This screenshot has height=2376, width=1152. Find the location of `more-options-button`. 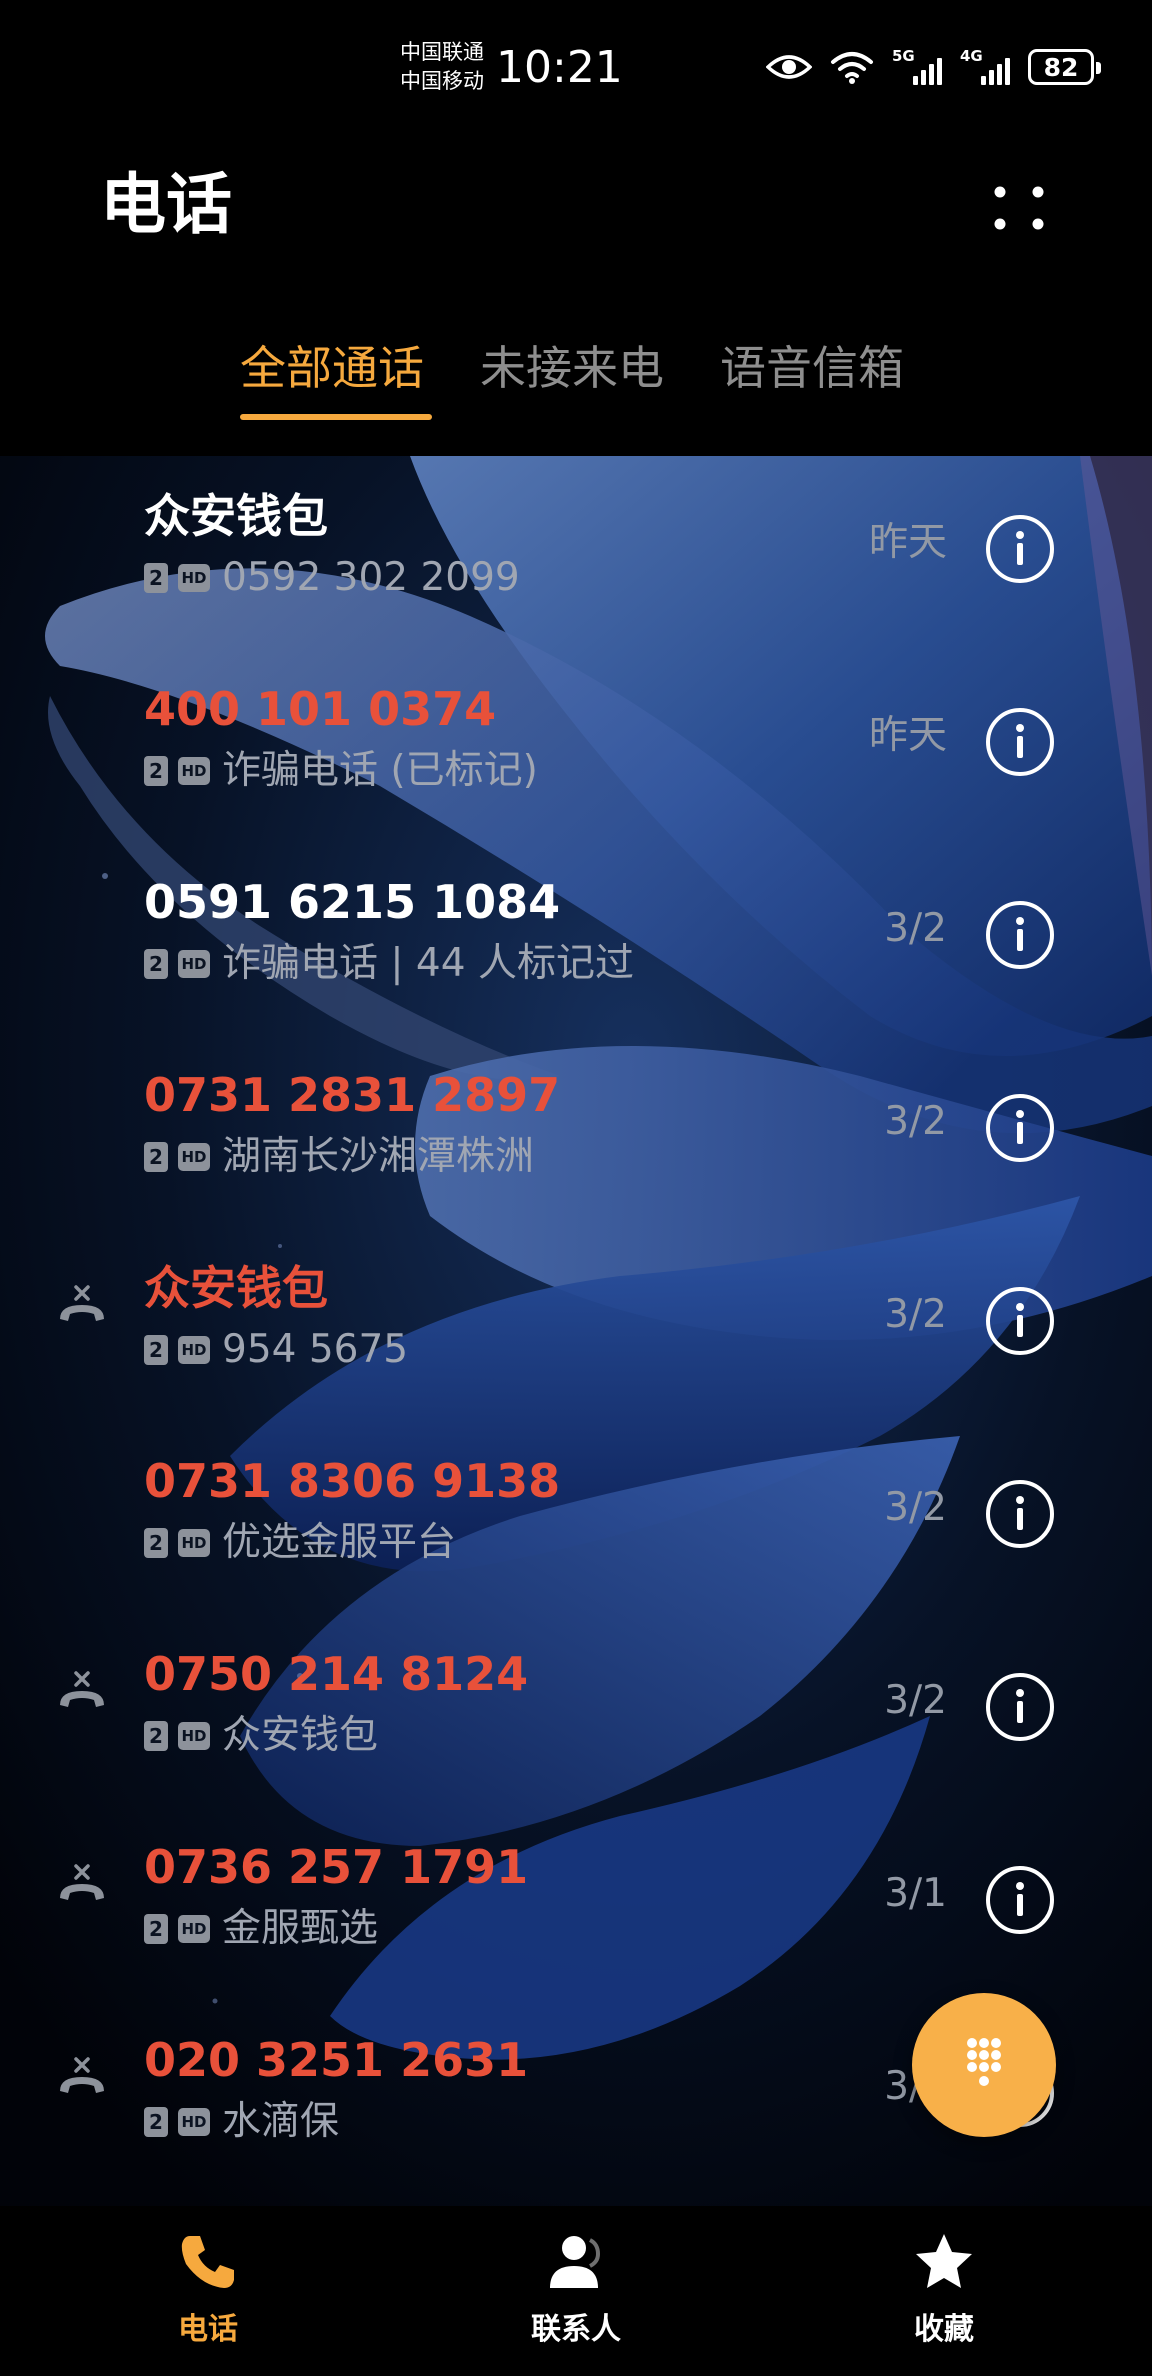

more-options-button is located at coordinates (1019, 213).